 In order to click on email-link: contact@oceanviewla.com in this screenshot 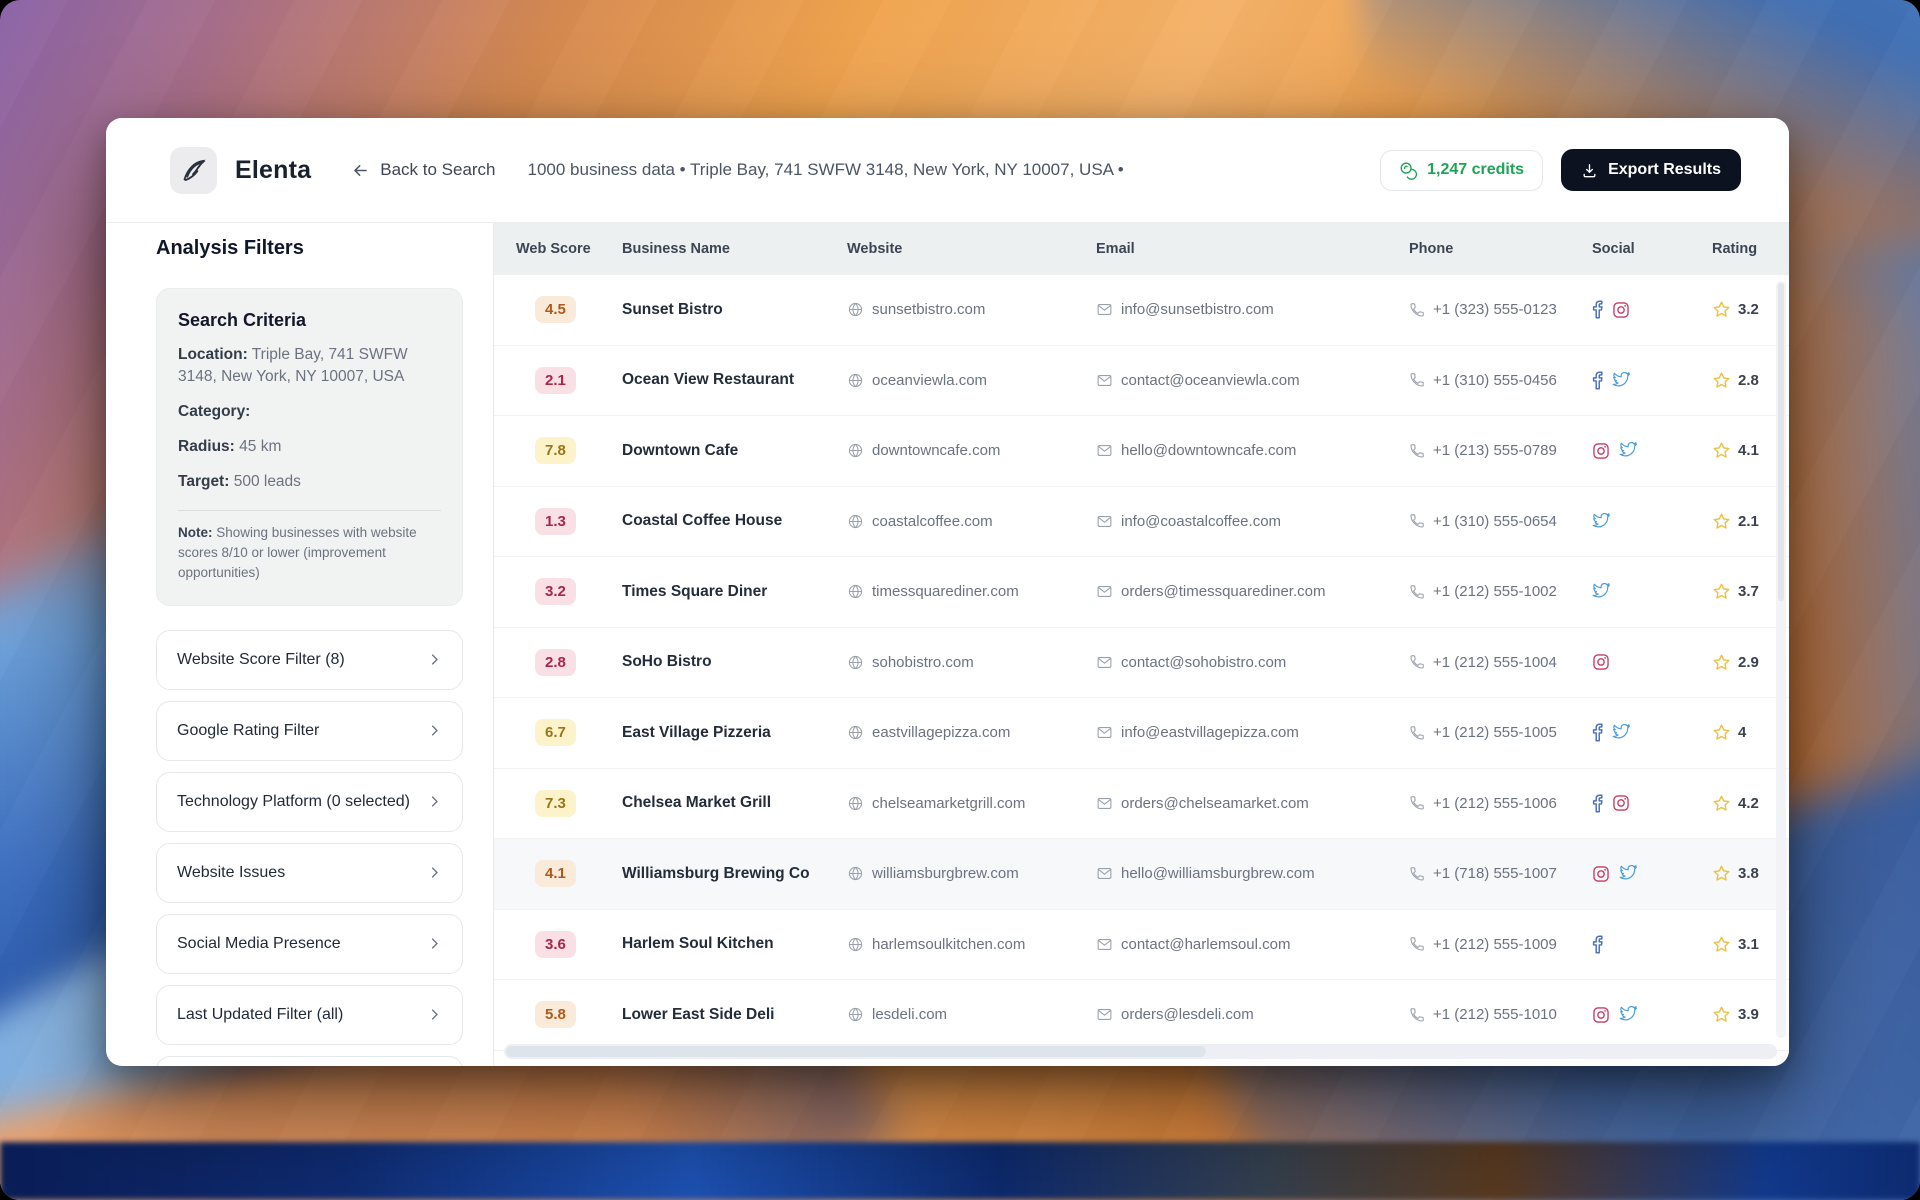, I will do `click(1210, 380)`.